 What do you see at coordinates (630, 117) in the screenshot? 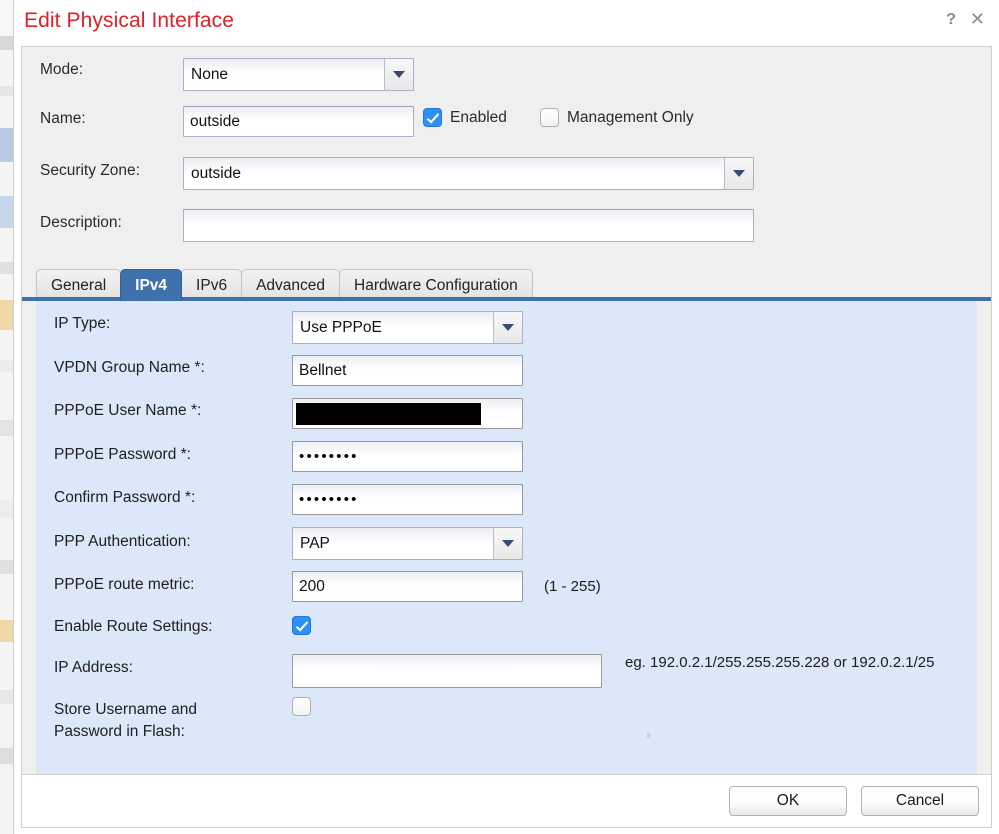
I see `management-only-label: Management Only` at bounding box center [630, 117].